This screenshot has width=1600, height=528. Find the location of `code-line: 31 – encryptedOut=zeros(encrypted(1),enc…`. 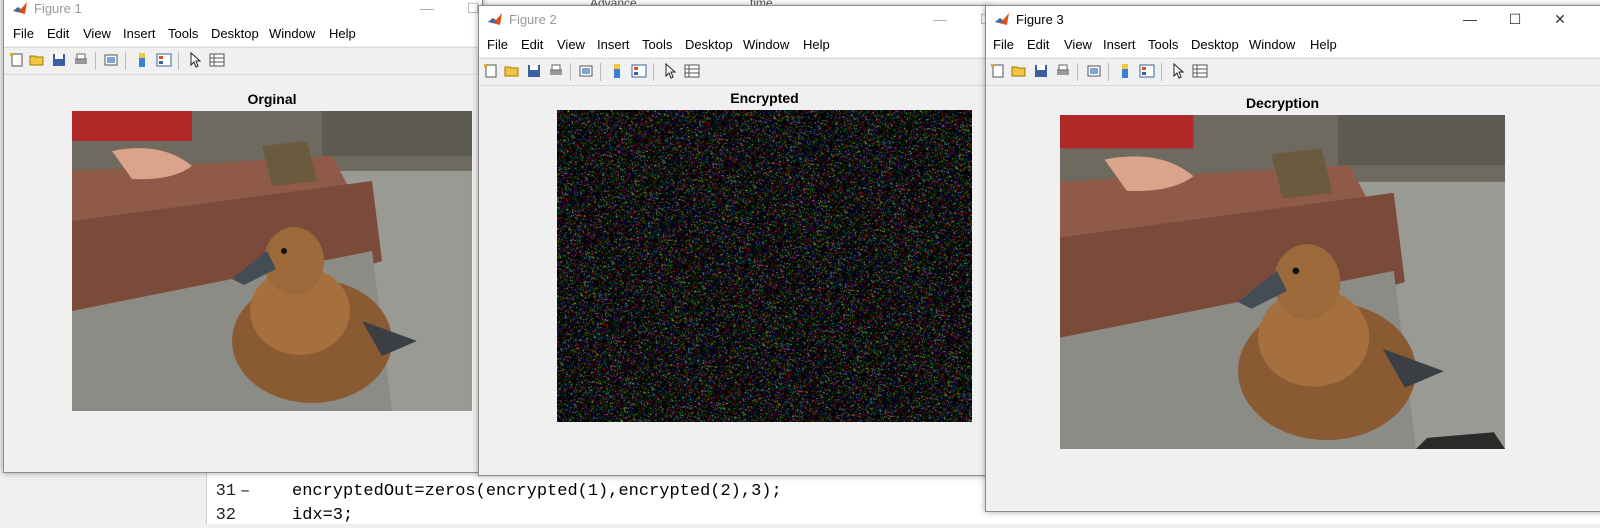

code-line: 31 – encryptedOut=zeros(encrypted(1),enc… is located at coordinates (606, 492).